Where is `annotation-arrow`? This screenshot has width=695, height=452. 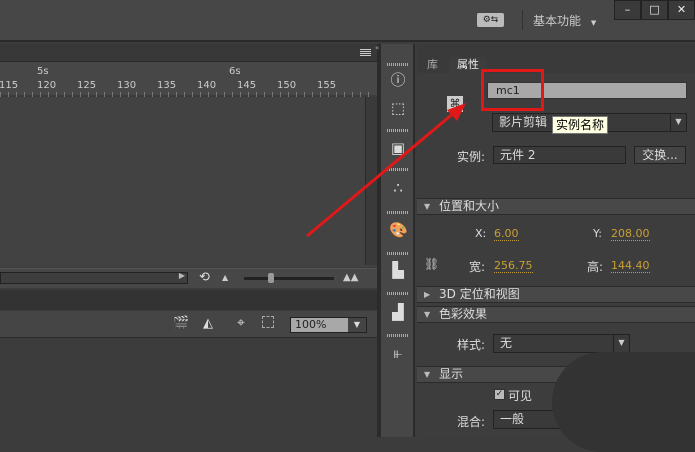 annotation-arrow is located at coordinates (386, 170).